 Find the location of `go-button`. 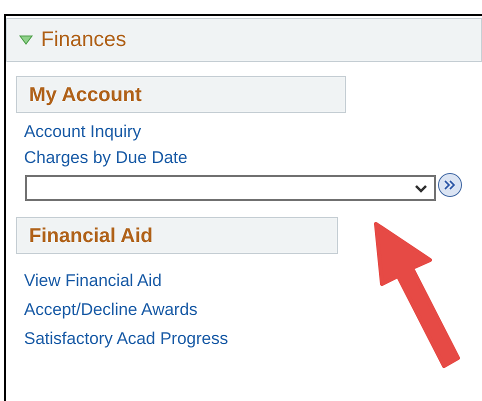

go-button is located at coordinates (450, 185).